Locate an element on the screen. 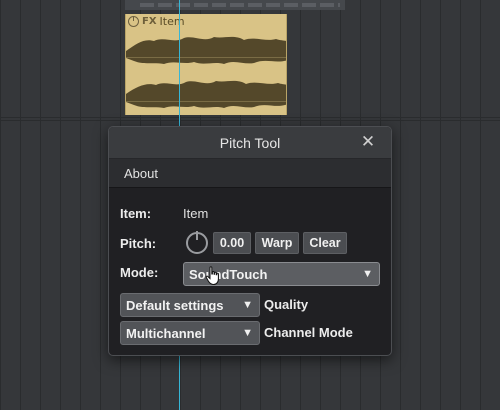 This screenshot has width=500, height=410. item-fx-label: FX is located at coordinates (149, 21).